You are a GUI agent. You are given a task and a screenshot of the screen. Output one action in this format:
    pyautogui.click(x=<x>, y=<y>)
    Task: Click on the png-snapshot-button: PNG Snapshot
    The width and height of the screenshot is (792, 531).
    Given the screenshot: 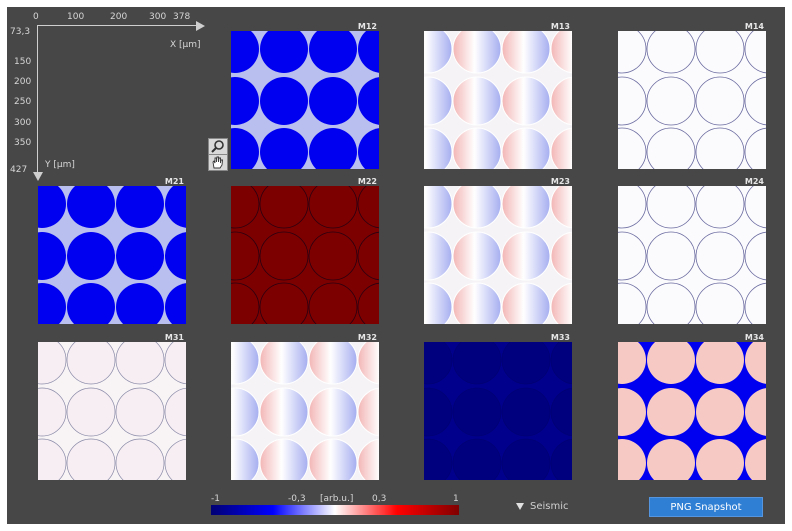 What is the action you would take?
    pyautogui.click(x=706, y=507)
    